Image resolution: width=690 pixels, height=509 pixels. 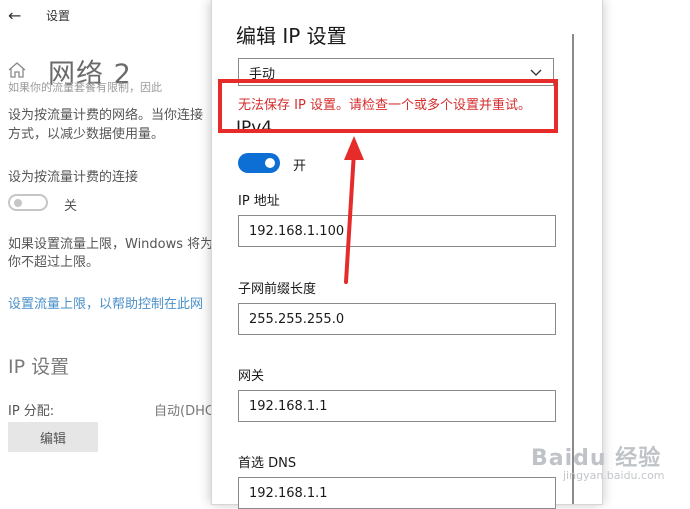 What do you see at coordinates (86, 134) in the screenshot?
I see `description-line: 方式，以减少数据使用量。` at bounding box center [86, 134].